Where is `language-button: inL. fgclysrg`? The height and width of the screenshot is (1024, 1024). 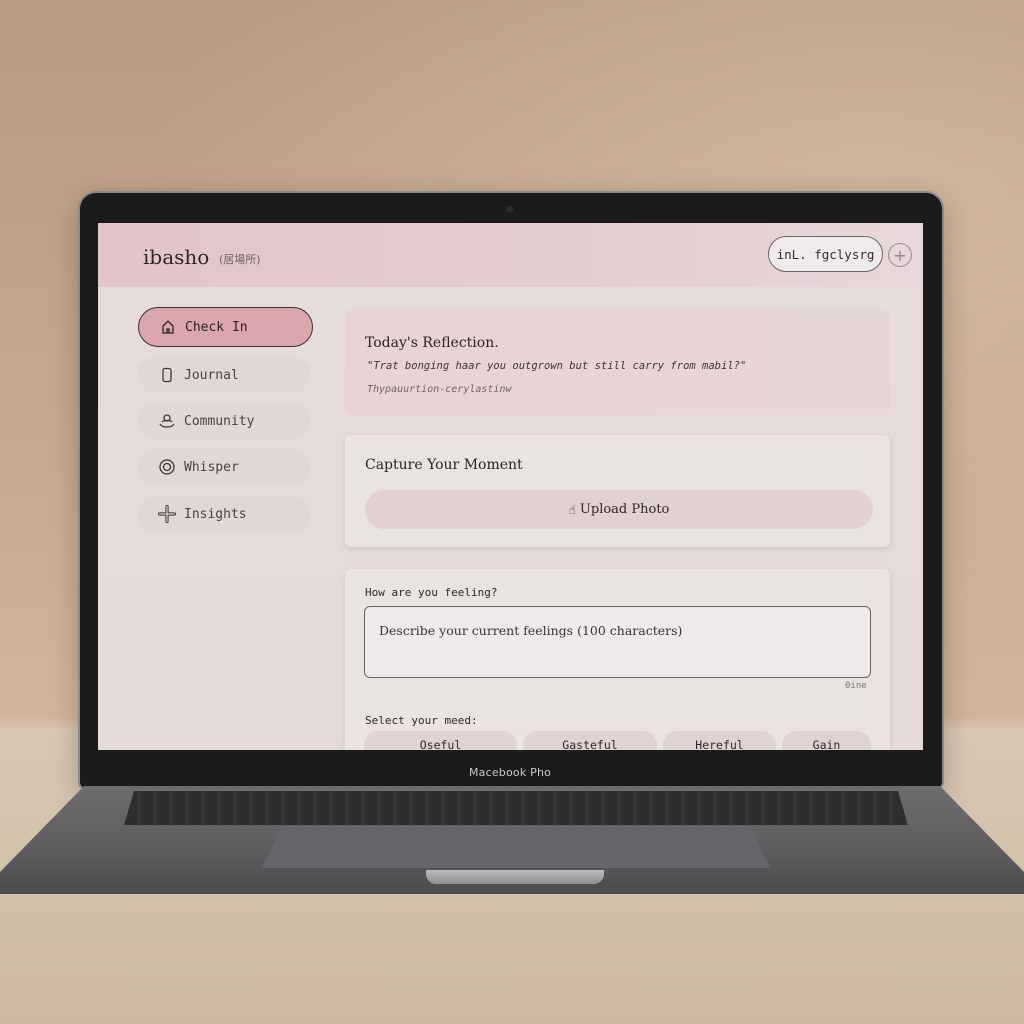
language-button: inL. fgclysrg is located at coordinates (825, 254).